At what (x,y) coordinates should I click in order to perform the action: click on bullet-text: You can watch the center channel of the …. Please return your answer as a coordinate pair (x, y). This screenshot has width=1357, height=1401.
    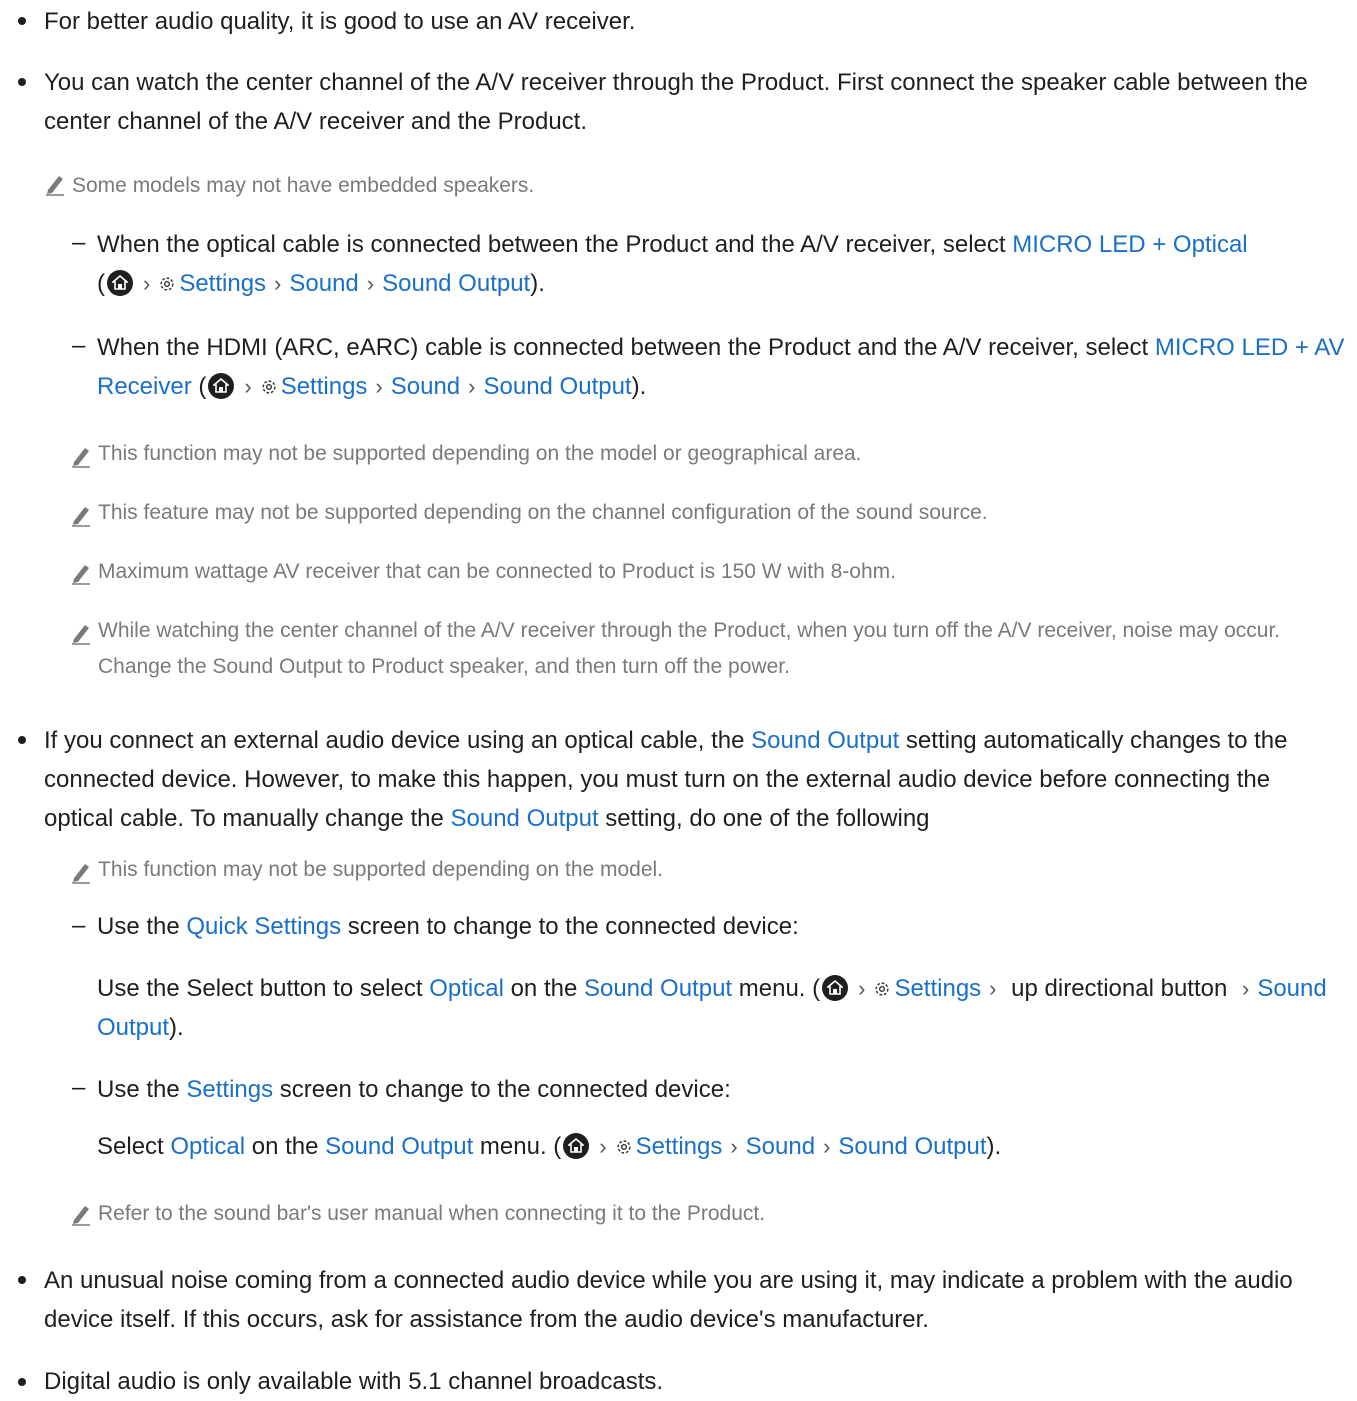
    Looking at the image, I should click on (676, 102).